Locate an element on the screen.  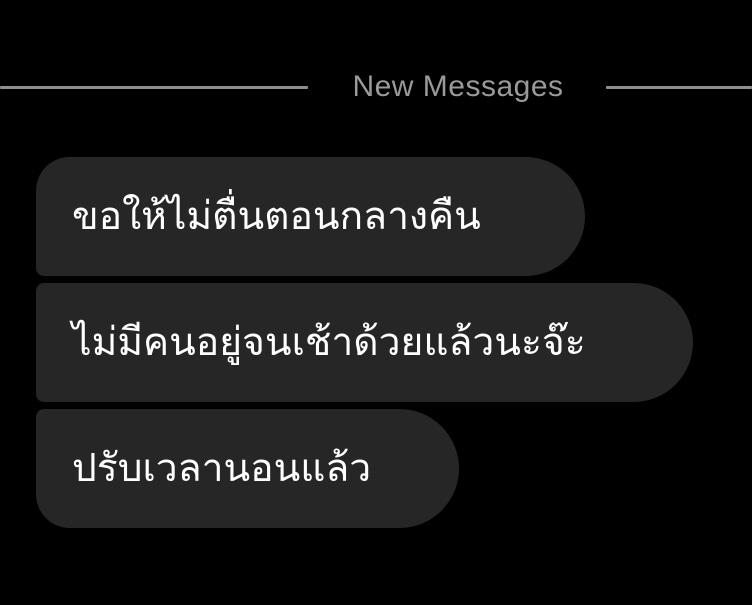
message-bubble: ขอให้ไม่ตื่นตอนกลางคืน is located at coordinates (310, 216).